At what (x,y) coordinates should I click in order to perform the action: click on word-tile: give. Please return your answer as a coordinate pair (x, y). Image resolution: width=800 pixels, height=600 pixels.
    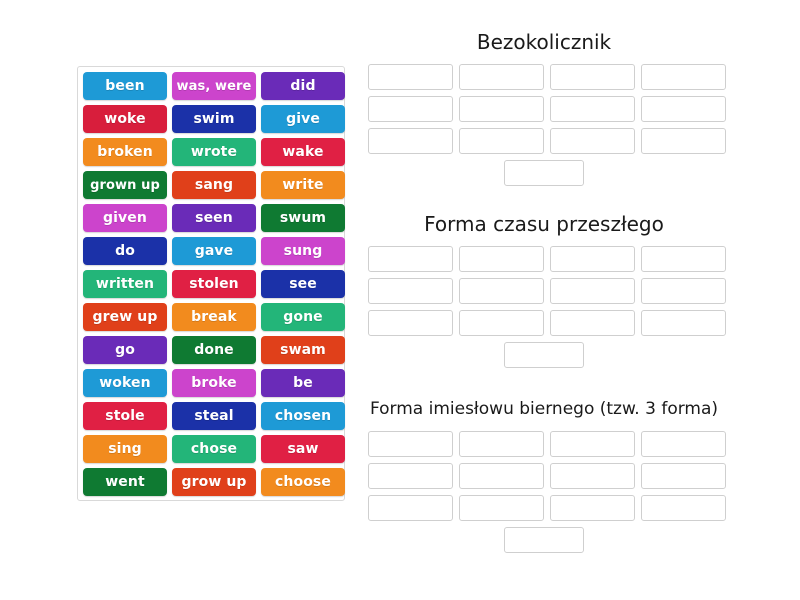
    Looking at the image, I should click on (303, 119).